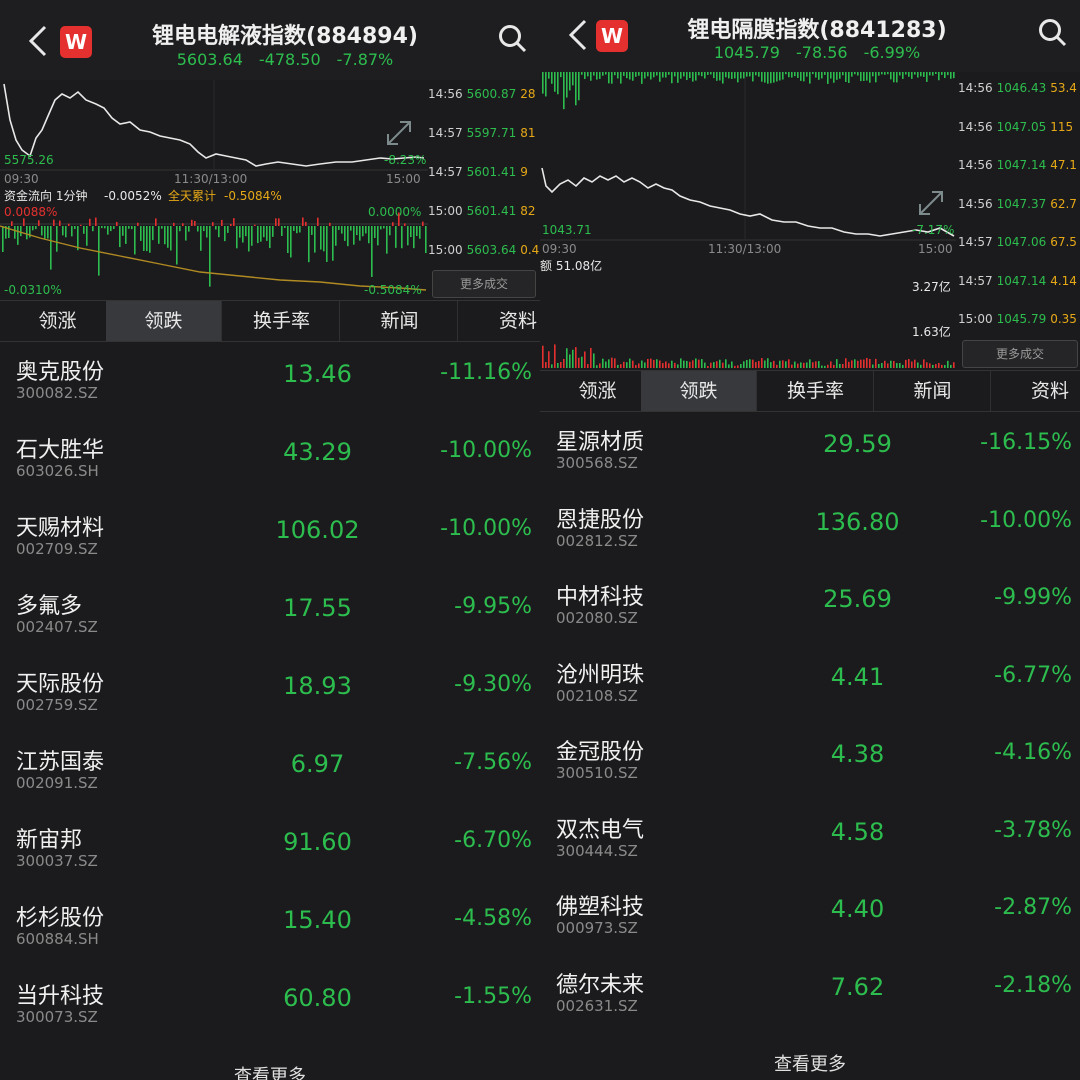 This screenshot has width=1080, height=1080. I want to click on table-row: 中材科技 002080.SZ 25.69 -9.99%, so click(810, 606).